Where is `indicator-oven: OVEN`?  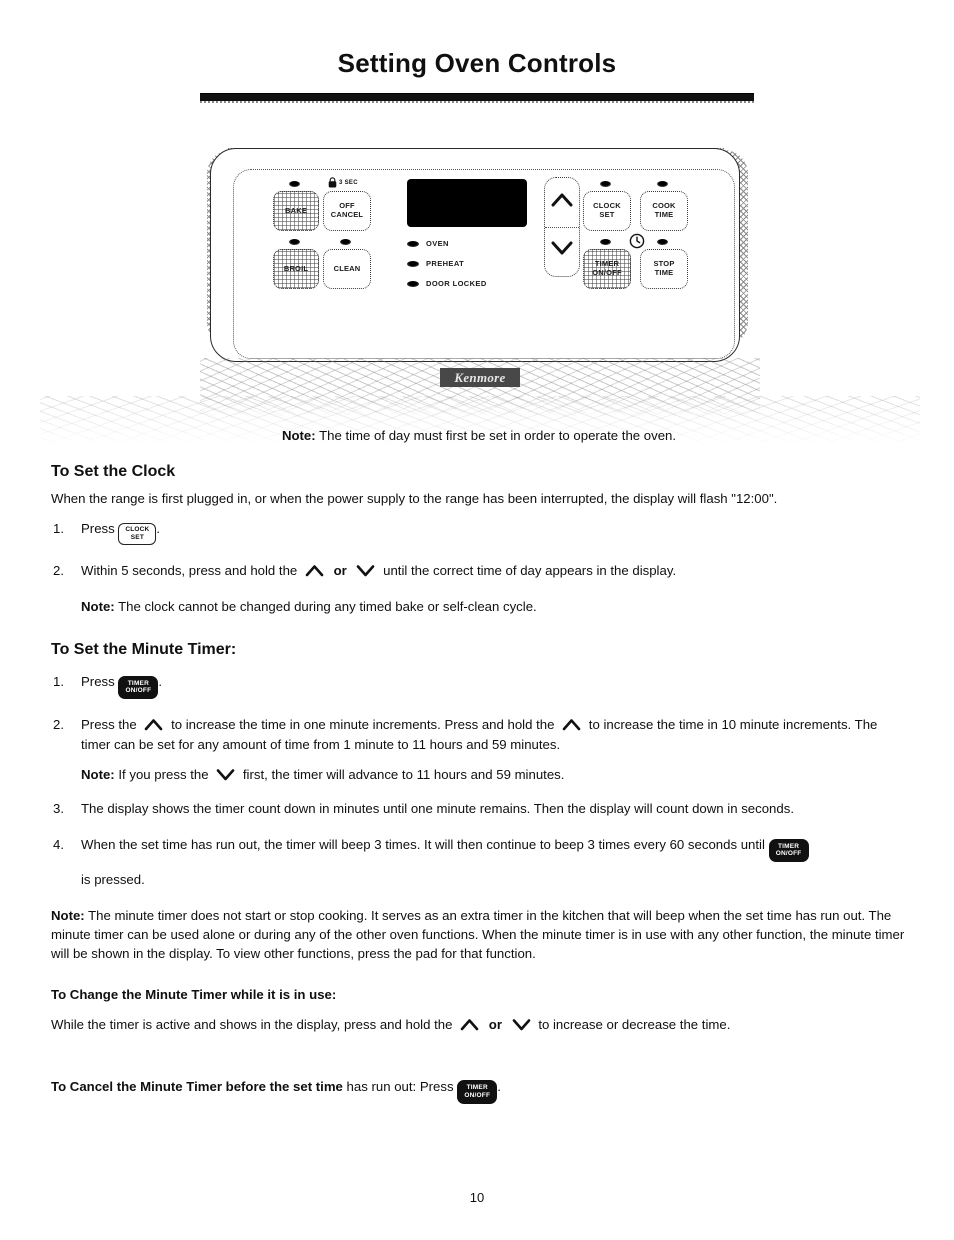
indicator-oven: OVEN is located at coordinates (428, 243).